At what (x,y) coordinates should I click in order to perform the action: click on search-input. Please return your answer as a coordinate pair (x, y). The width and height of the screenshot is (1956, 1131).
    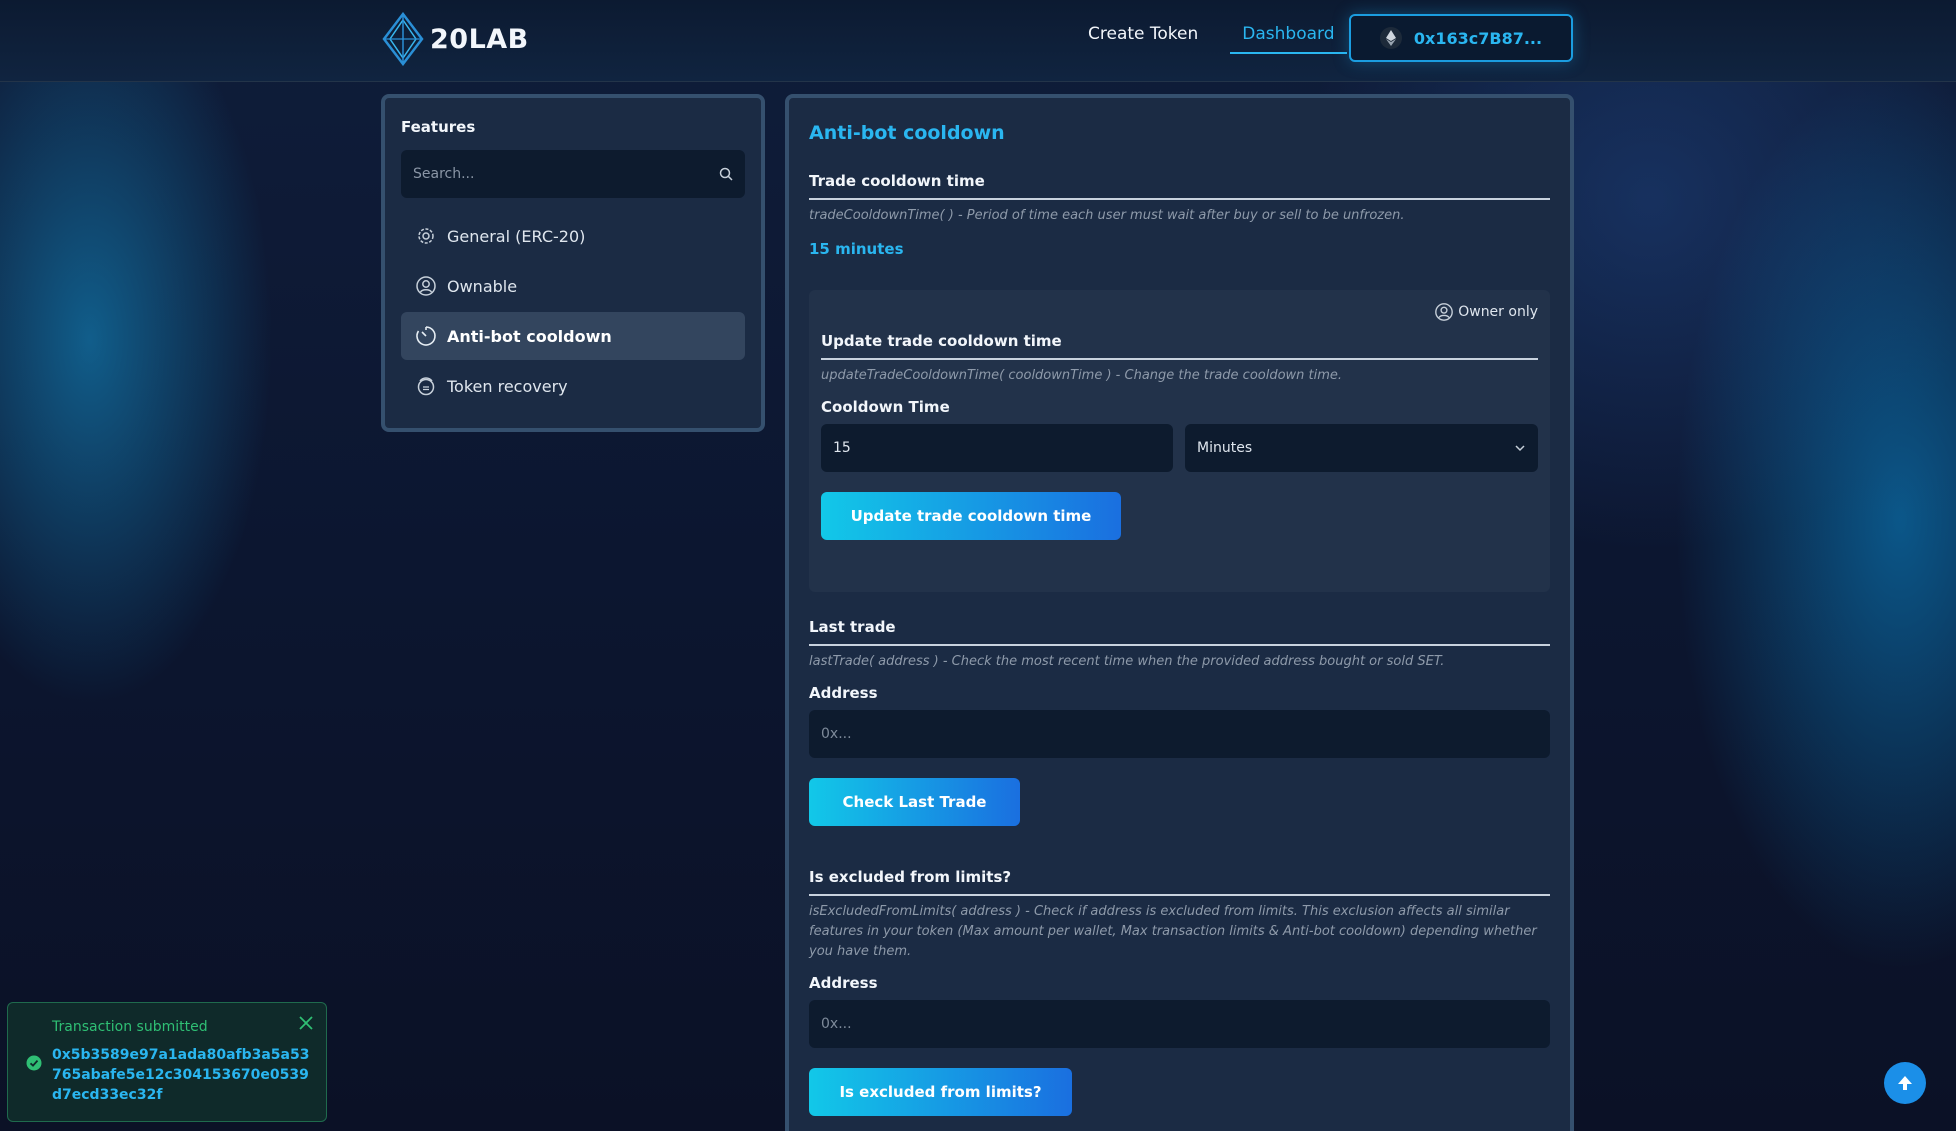
    Looking at the image, I should click on (553, 174).